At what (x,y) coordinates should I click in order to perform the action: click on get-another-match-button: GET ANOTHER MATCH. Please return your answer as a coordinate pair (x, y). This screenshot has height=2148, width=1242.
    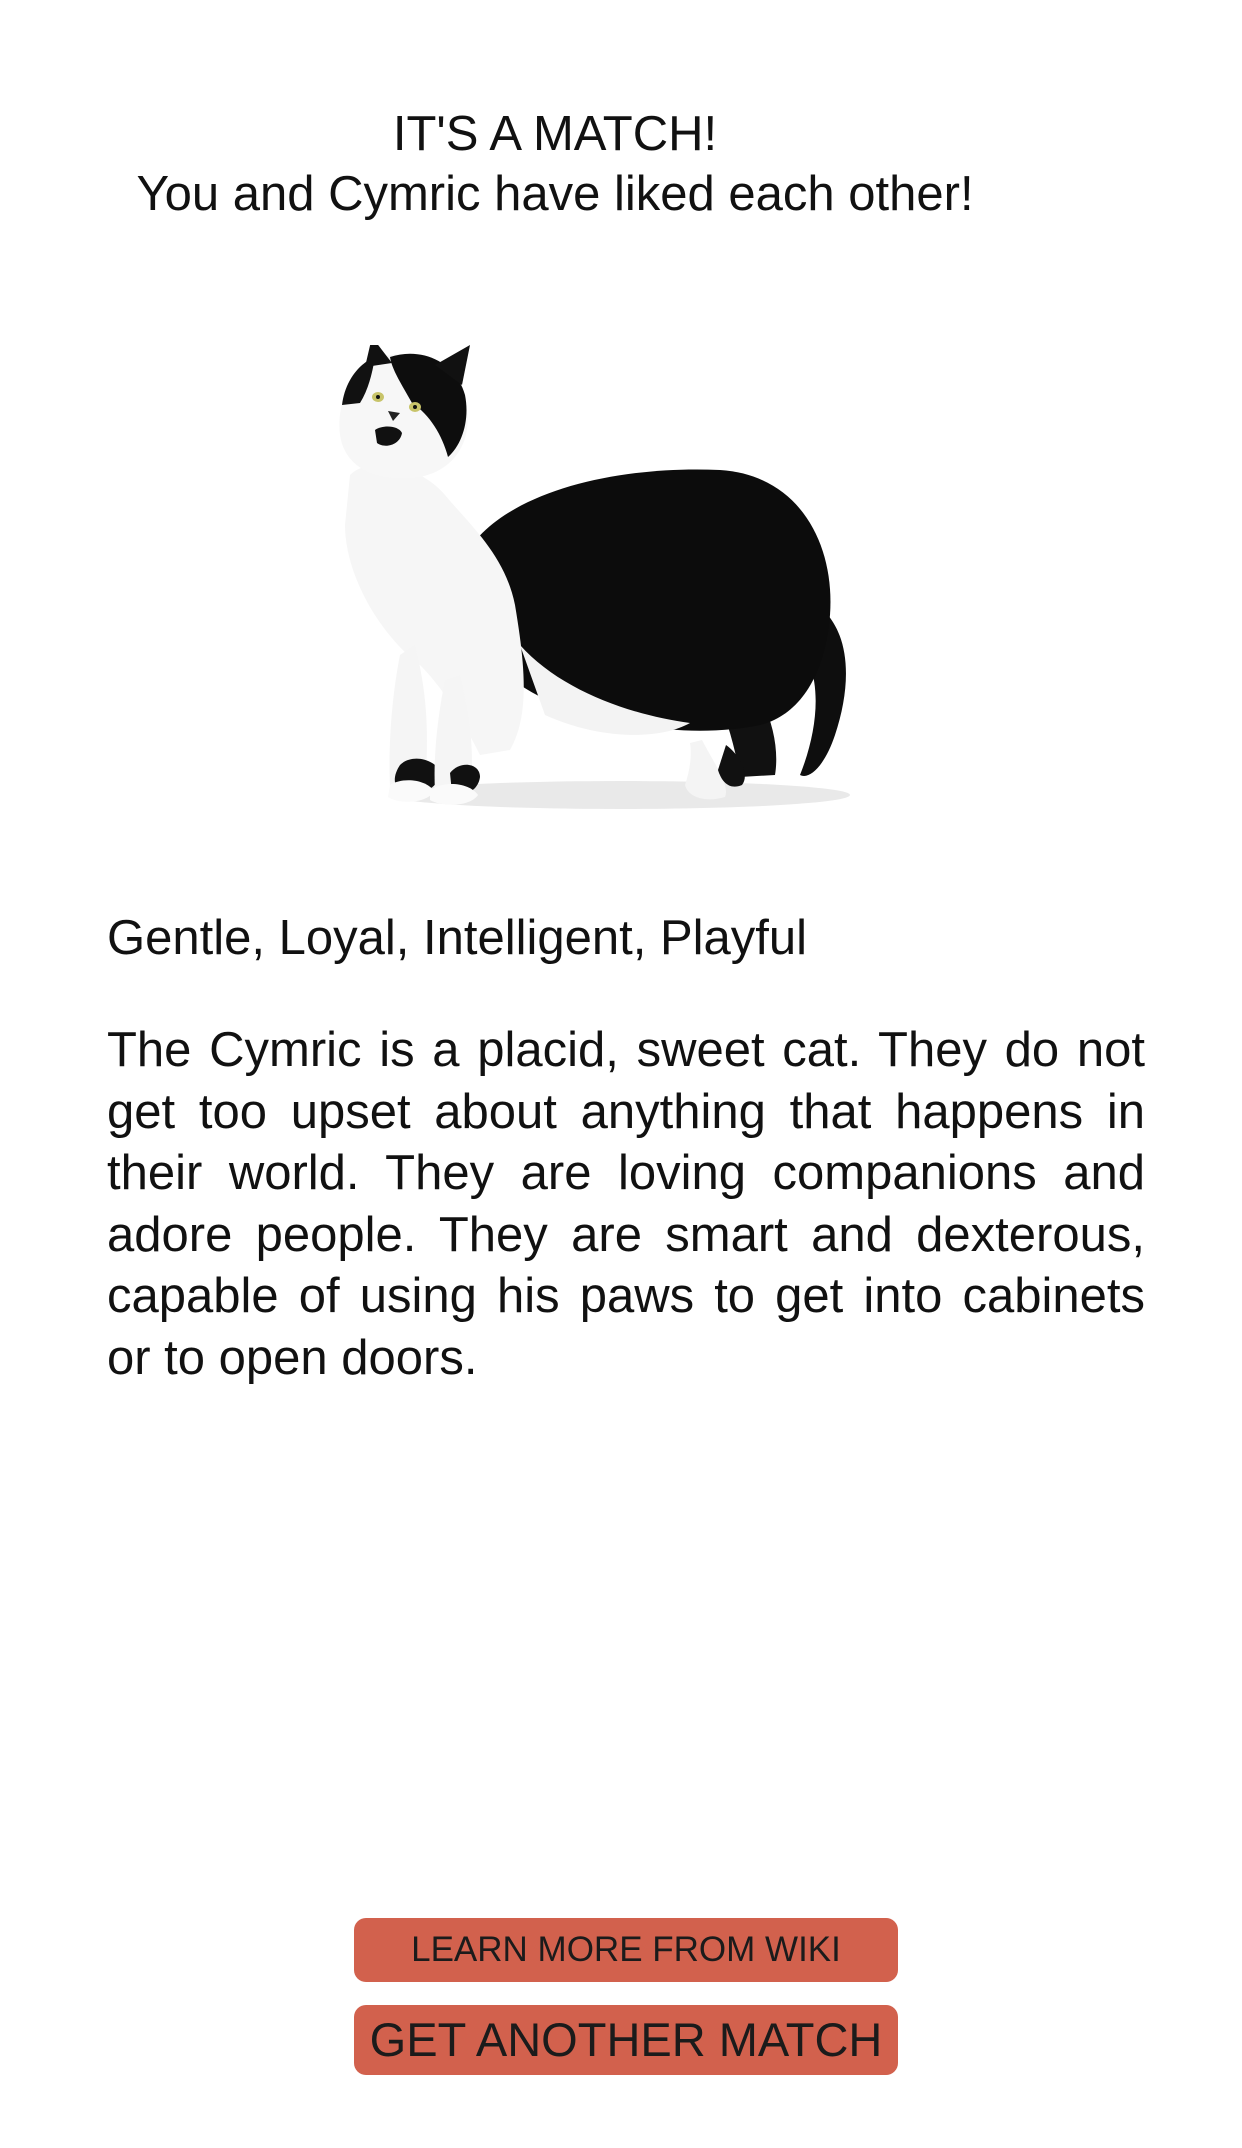
    Looking at the image, I should click on (626, 2040).